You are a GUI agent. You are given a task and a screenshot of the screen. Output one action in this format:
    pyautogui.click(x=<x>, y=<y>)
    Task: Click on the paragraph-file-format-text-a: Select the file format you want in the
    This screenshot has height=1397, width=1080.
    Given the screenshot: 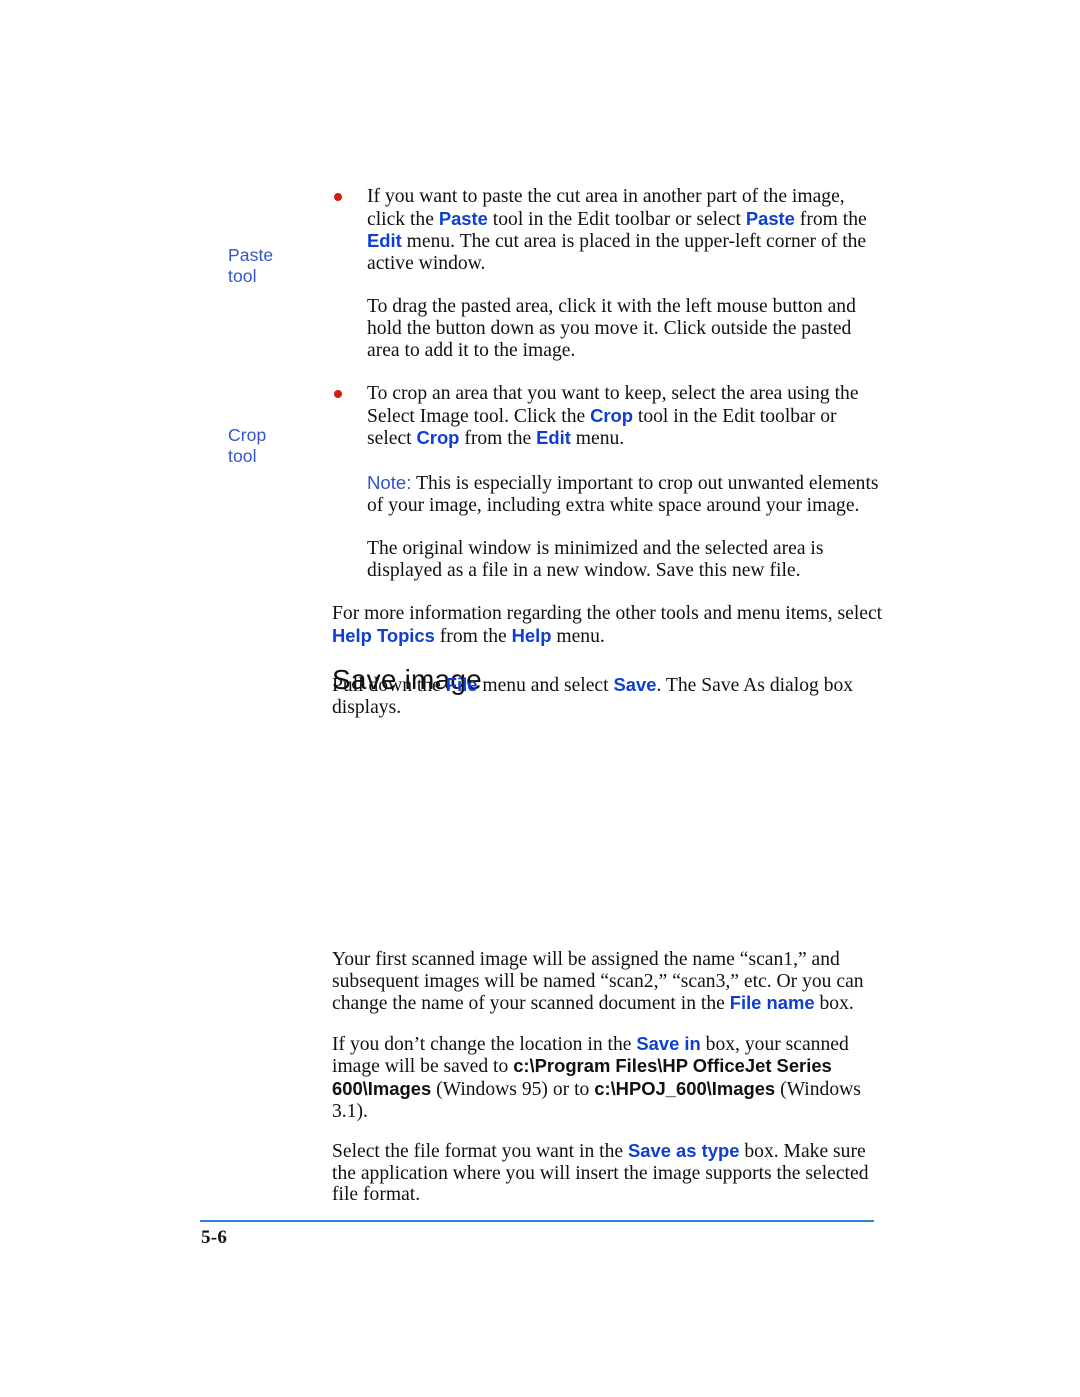 What is the action you would take?
    pyautogui.click(x=480, y=1152)
    